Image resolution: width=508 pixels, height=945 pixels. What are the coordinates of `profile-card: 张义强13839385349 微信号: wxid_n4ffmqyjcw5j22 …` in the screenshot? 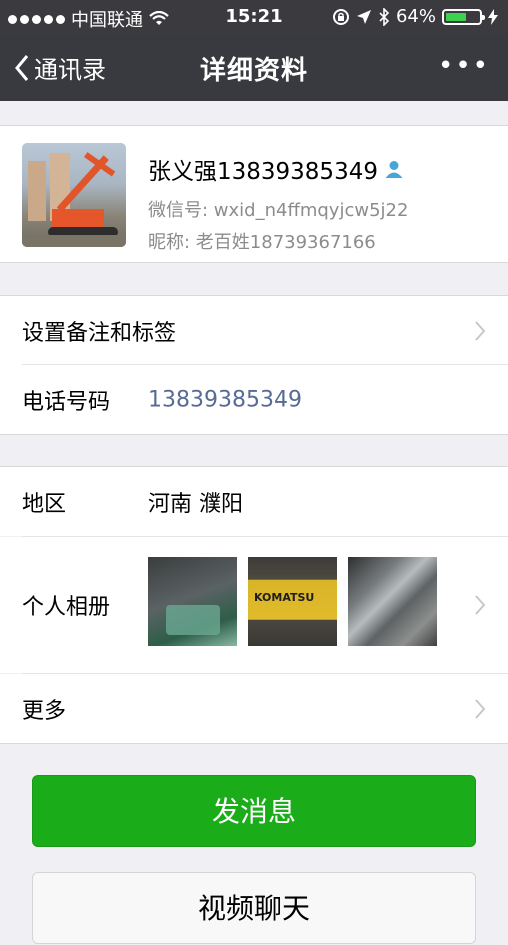 It's located at (254, 194).